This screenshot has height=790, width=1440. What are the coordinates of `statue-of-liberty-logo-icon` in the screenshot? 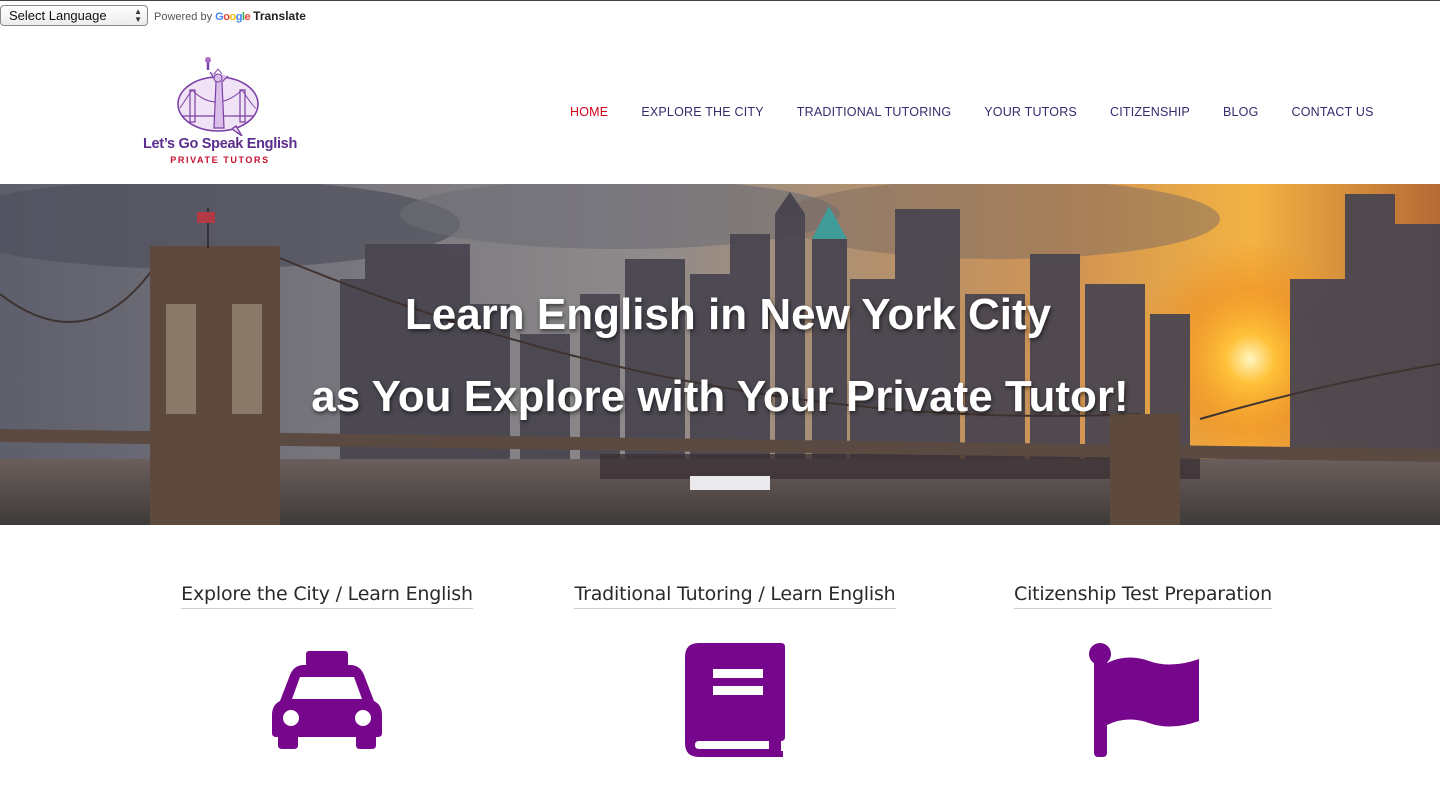 It's located at (218, 97).